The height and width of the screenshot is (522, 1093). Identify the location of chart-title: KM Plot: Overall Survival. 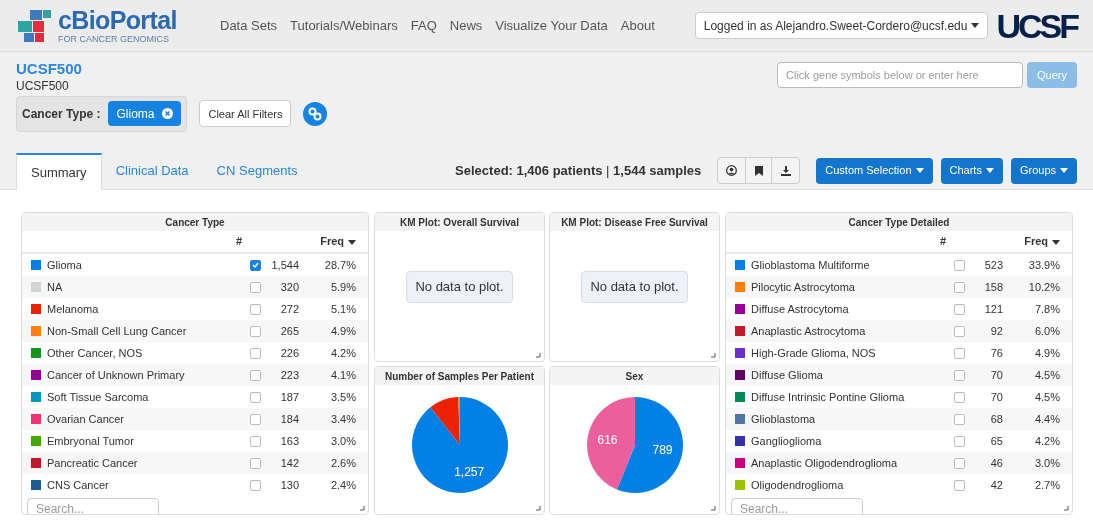
(459, 222).